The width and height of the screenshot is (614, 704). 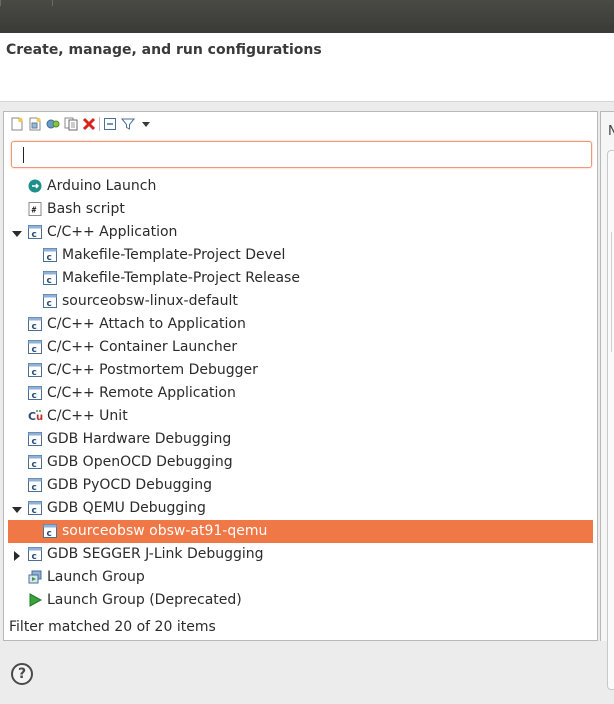 I want to click on tree-item-label: GDB PyOCD Debugging, so click(x=130, y=485).